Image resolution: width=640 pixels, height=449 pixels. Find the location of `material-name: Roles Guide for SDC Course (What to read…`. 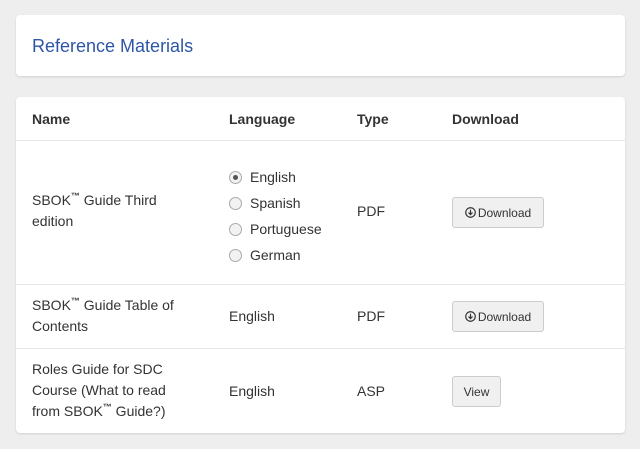

material-name: Roles Guide for SDC Course (What to read… is located at coordinates (99, 390).